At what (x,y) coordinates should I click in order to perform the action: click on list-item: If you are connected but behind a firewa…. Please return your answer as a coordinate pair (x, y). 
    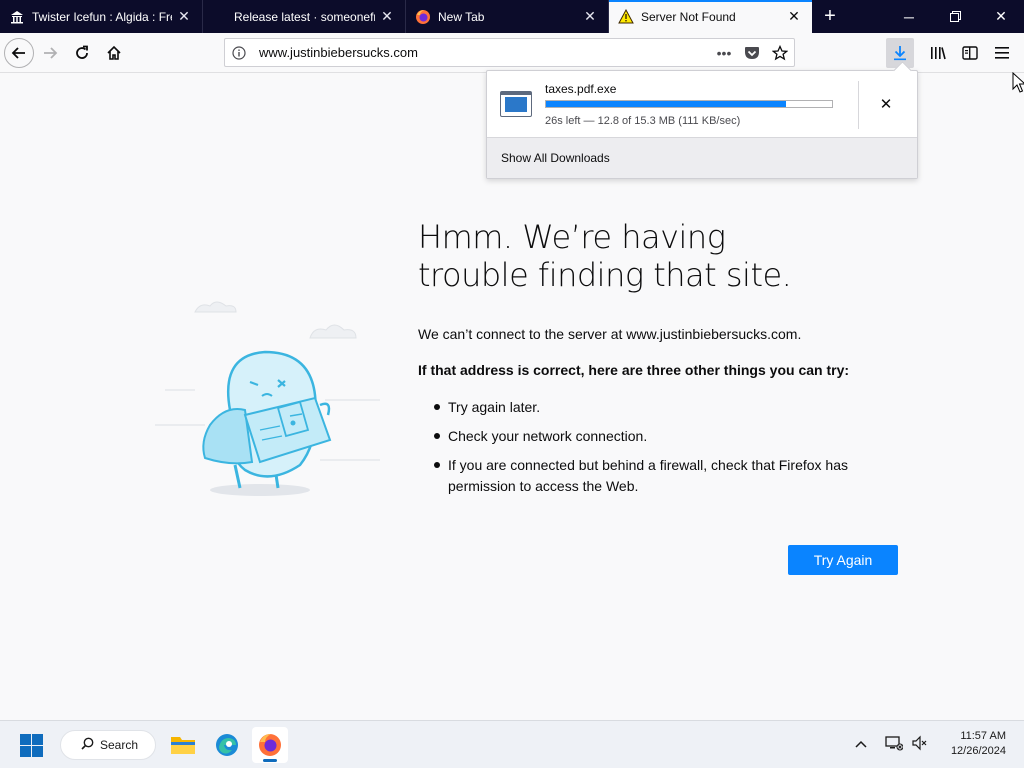
    Looking at the image, I should click on (662, 476).